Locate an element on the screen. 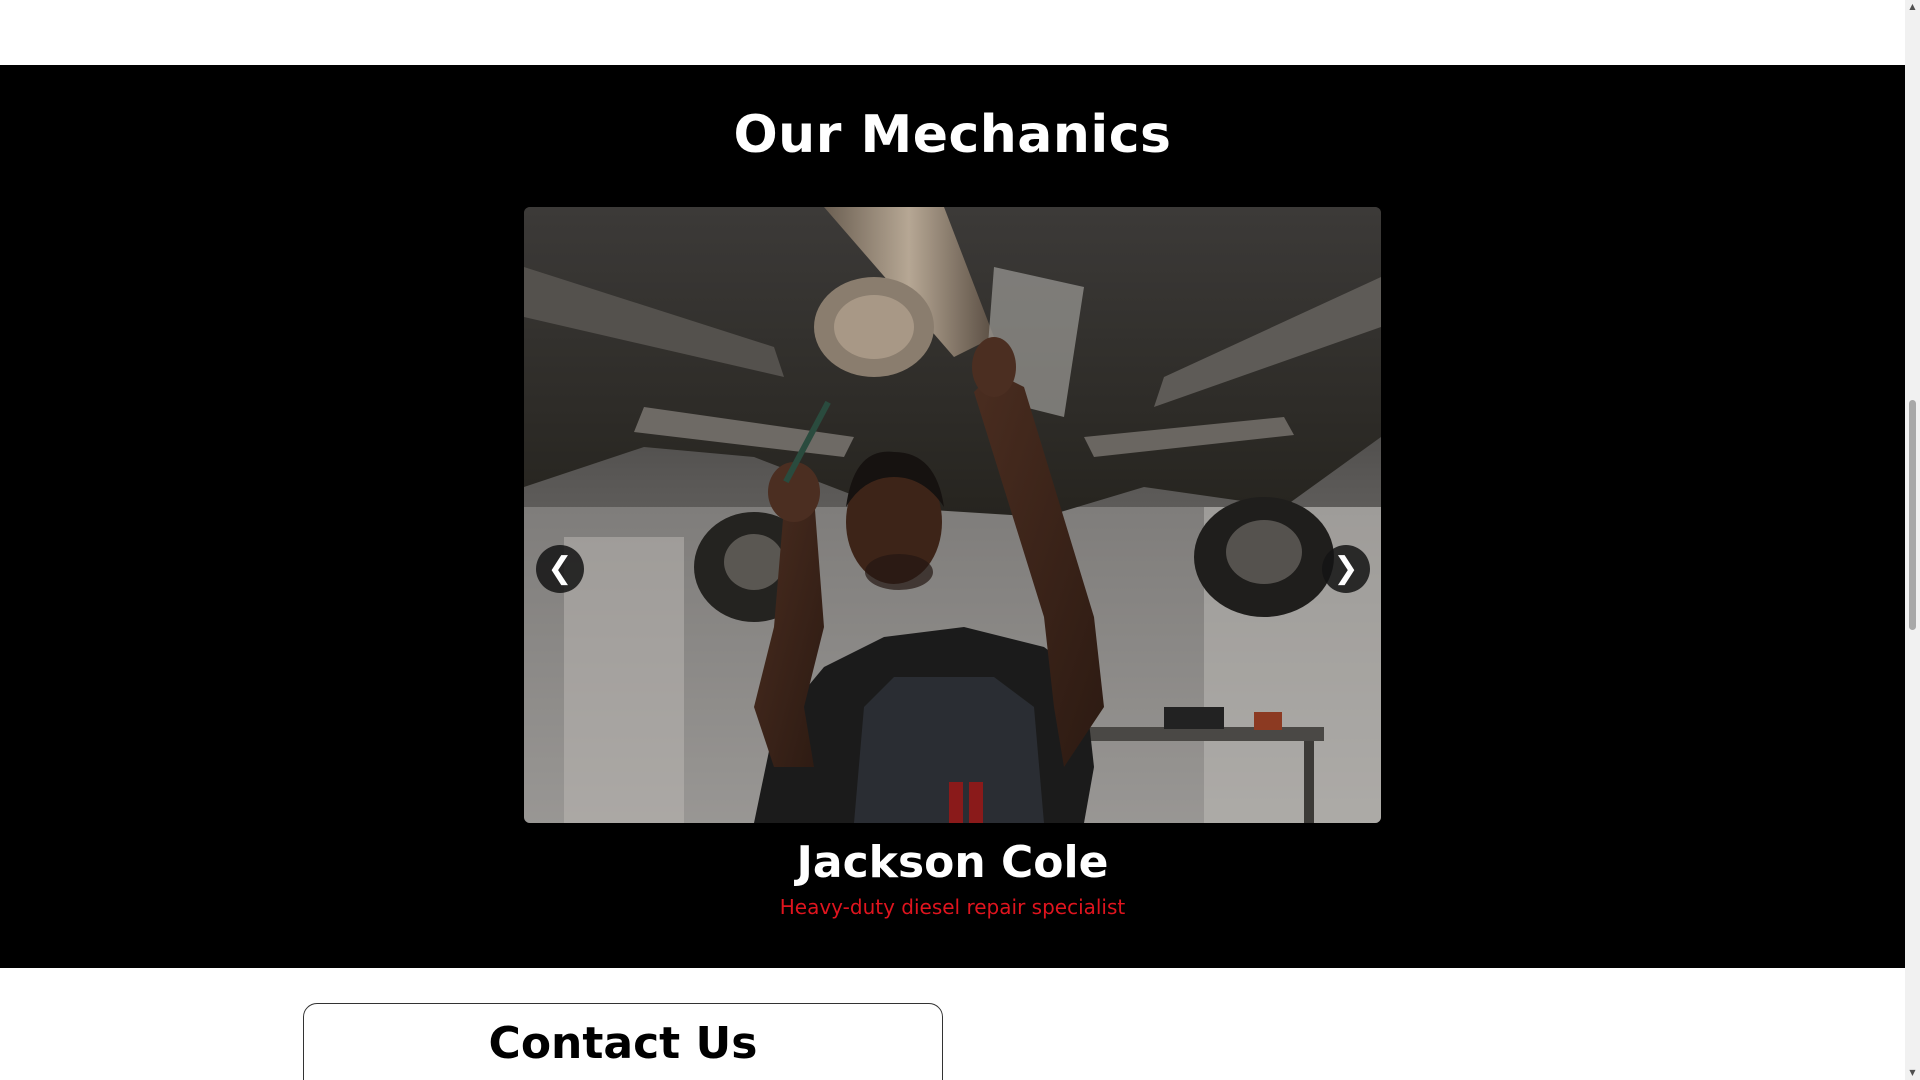 This screenshot has height=1080, width=1920. mechanic-role: Heavy-duty diesel repair specialist is located at coordinates (952, 907).